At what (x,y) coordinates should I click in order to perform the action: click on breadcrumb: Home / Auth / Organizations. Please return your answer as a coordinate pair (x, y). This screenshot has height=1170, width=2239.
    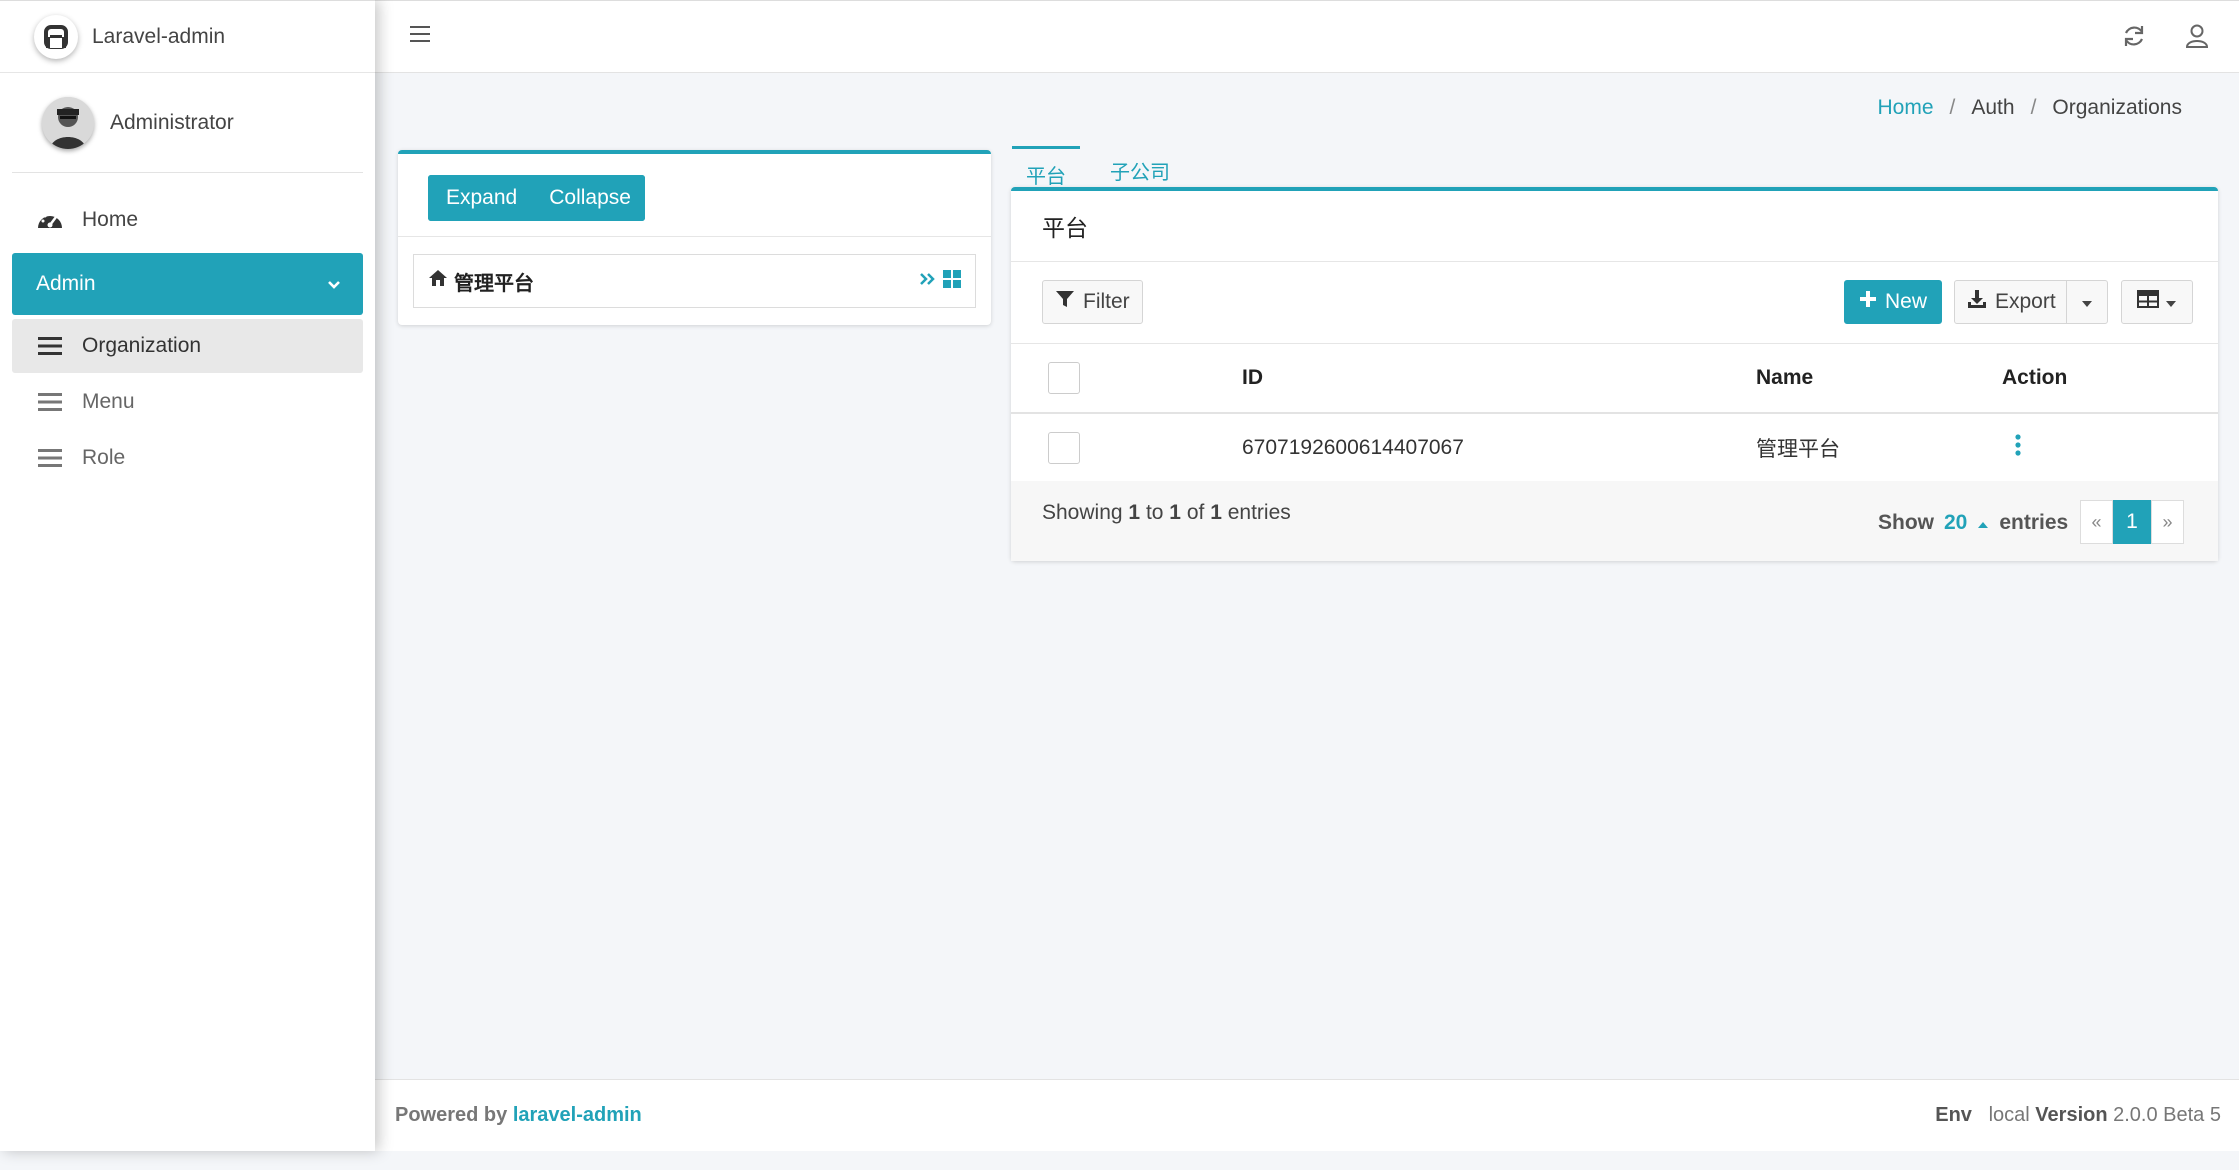
    Looking at the image, I should click on (2030, 108).